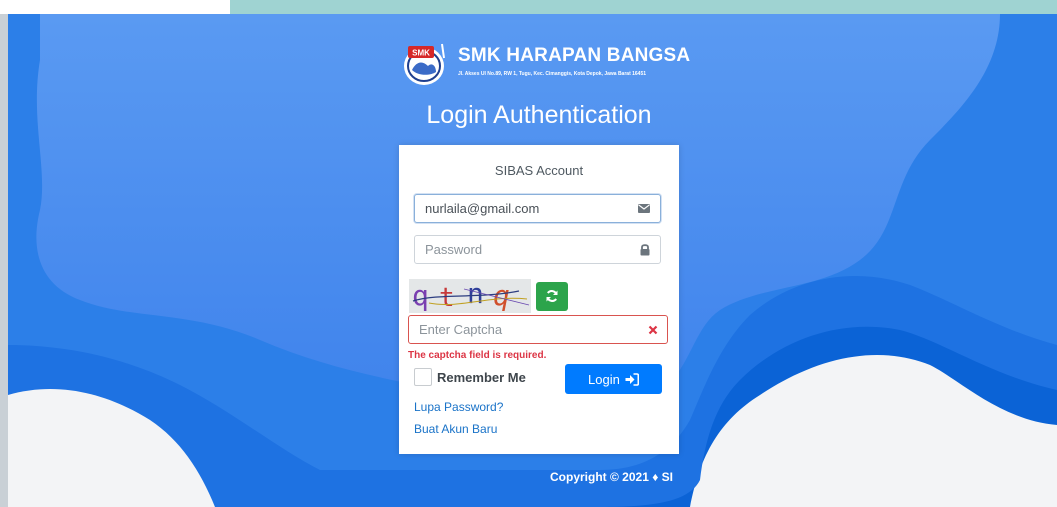 This screenshot has width=1057, height=507. I want to click on svg-text: t, so click(447, 298).